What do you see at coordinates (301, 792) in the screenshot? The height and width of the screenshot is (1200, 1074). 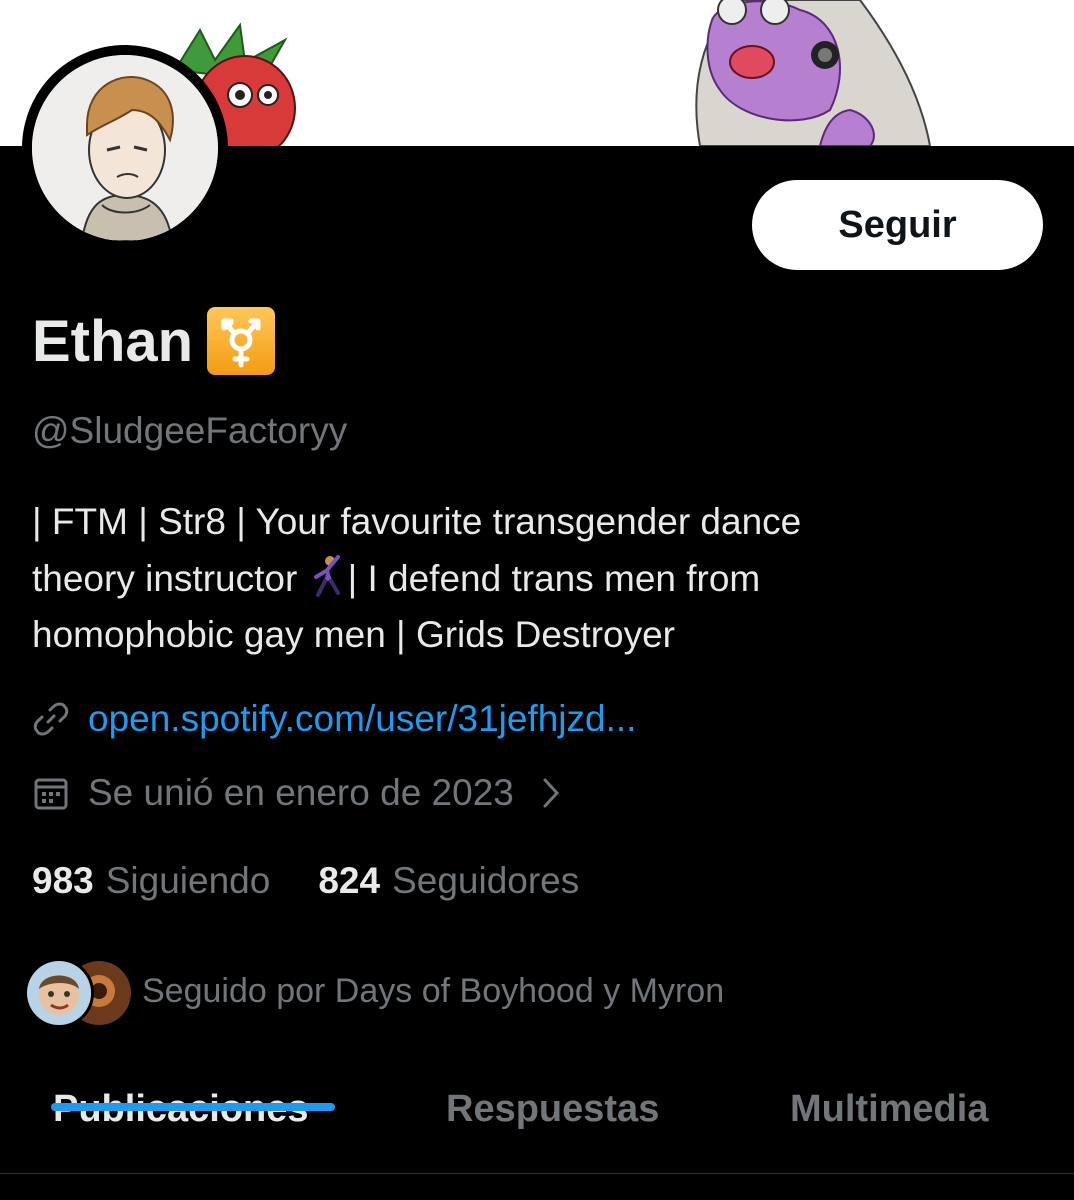 I see `join-date: Se unió en enero de 2023` at bounding box center [301, 792].